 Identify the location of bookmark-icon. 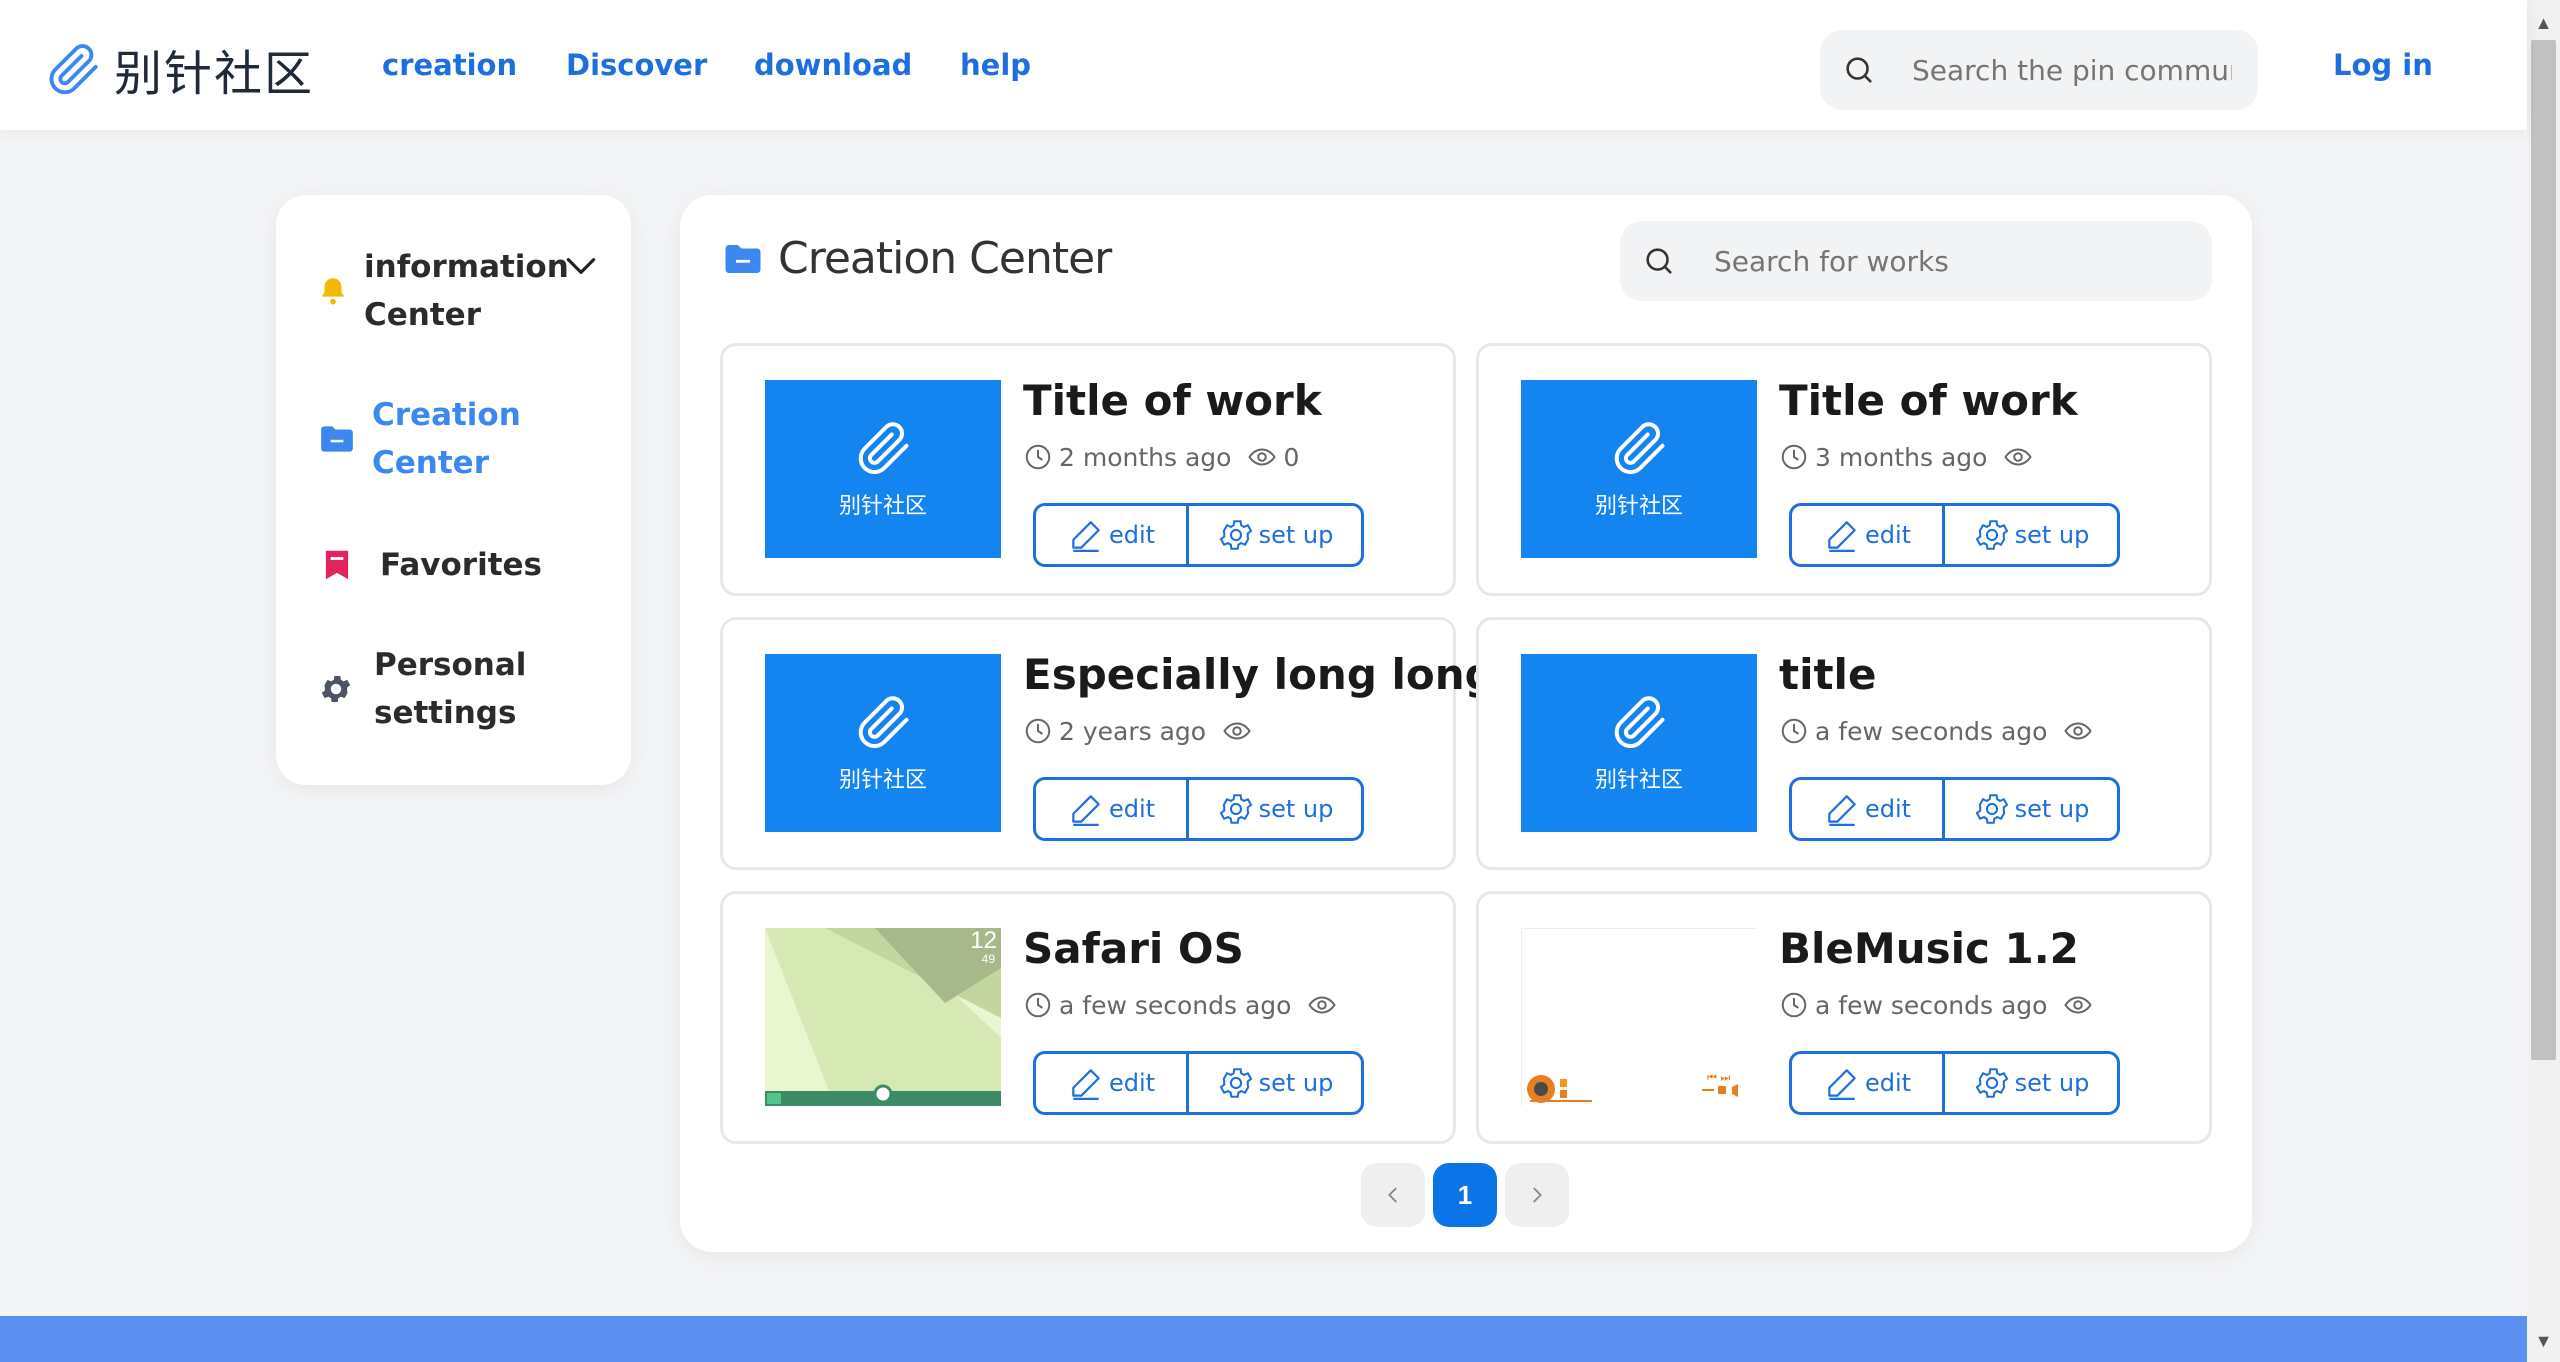
(337, 565).